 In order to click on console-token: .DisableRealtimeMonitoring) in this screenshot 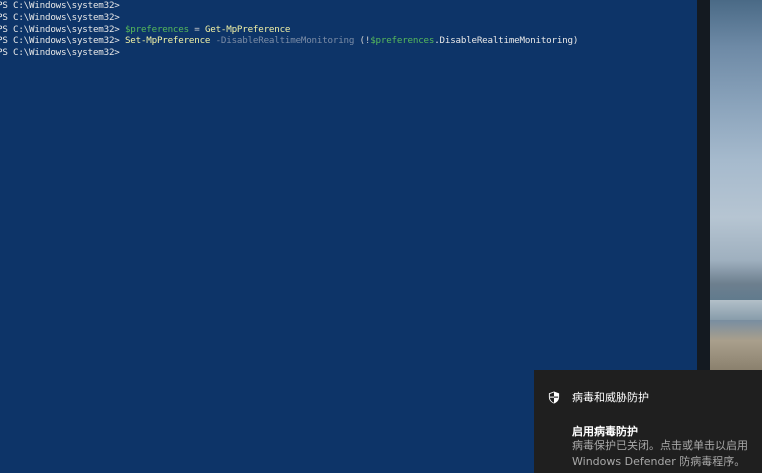, I will do `click(506, 41)`.